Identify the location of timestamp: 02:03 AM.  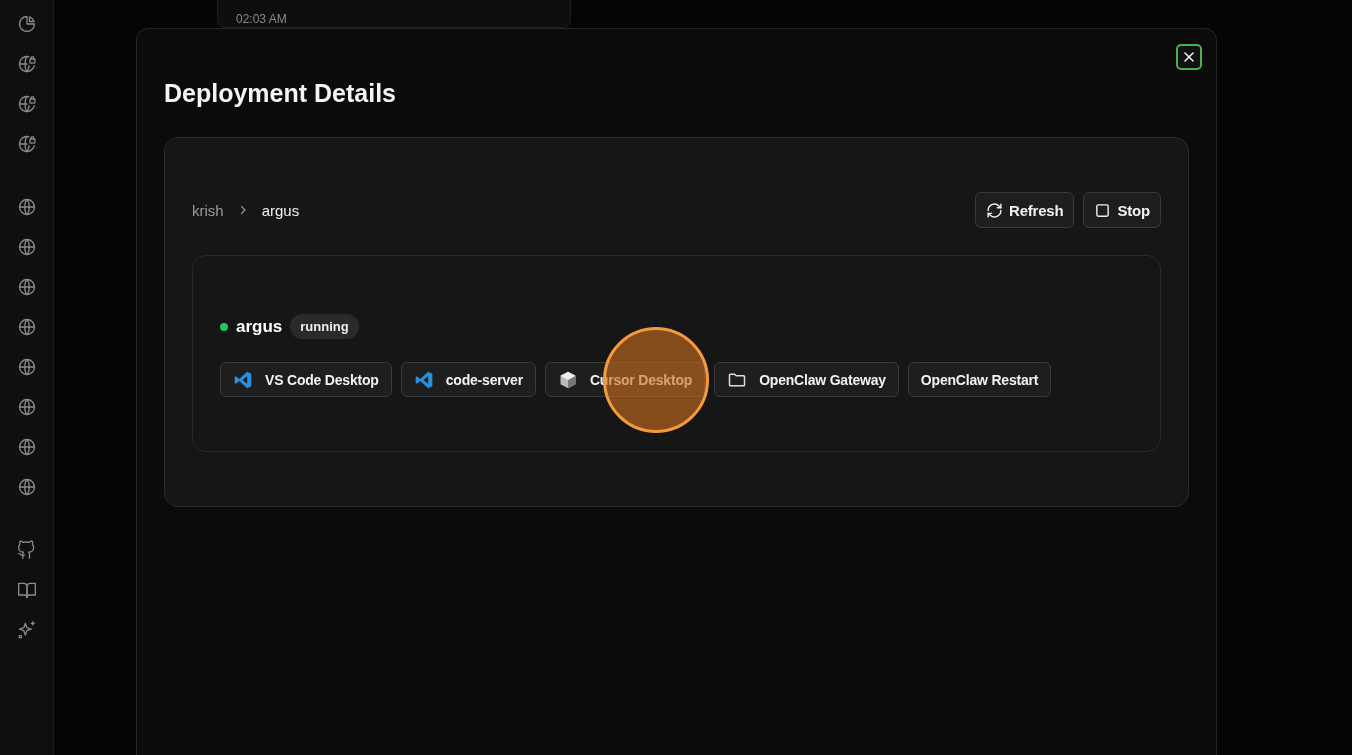
(261, 19).